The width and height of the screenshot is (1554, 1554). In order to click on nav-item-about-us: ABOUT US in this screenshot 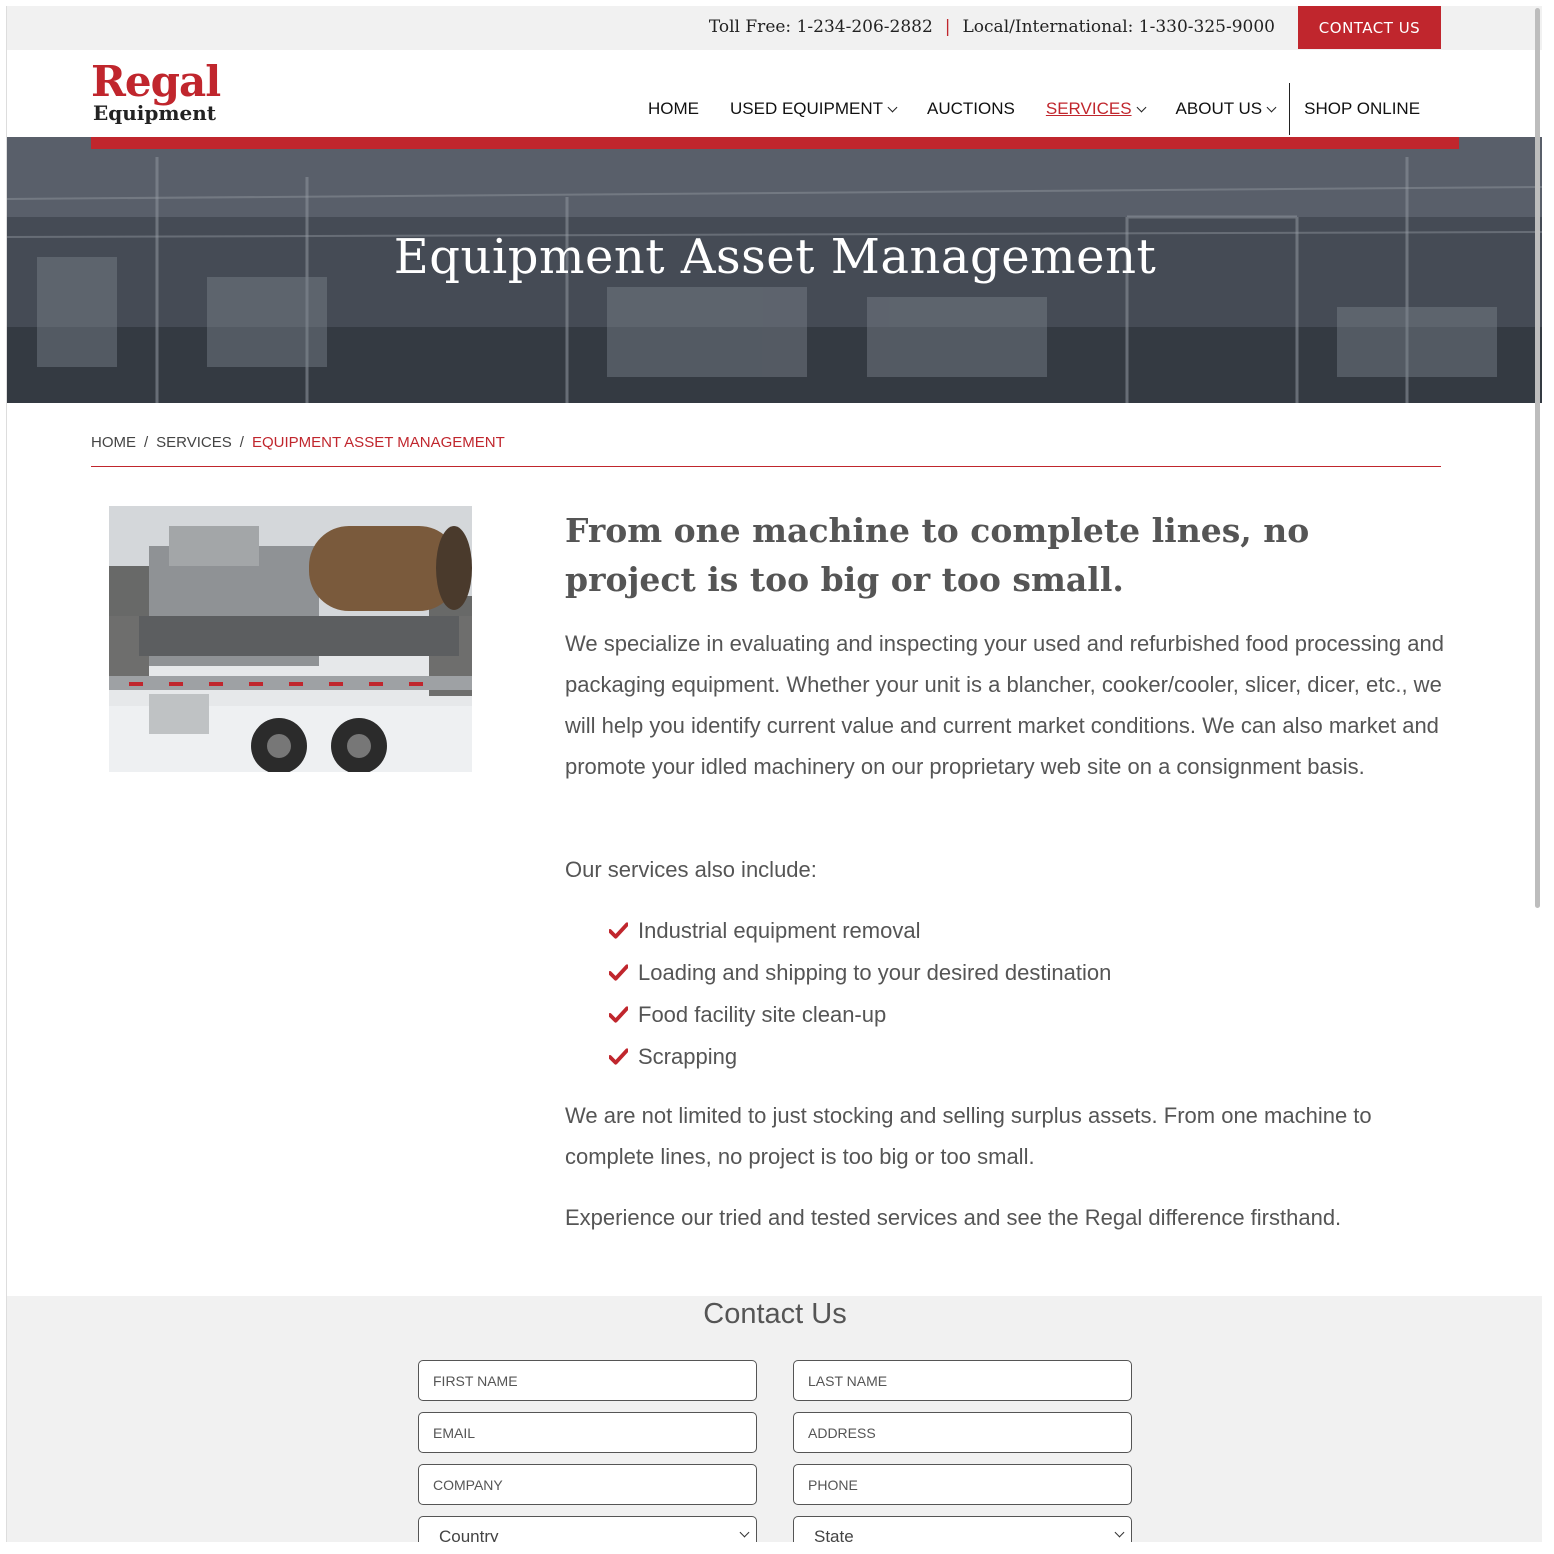, I will do `click(1226, 109)`.